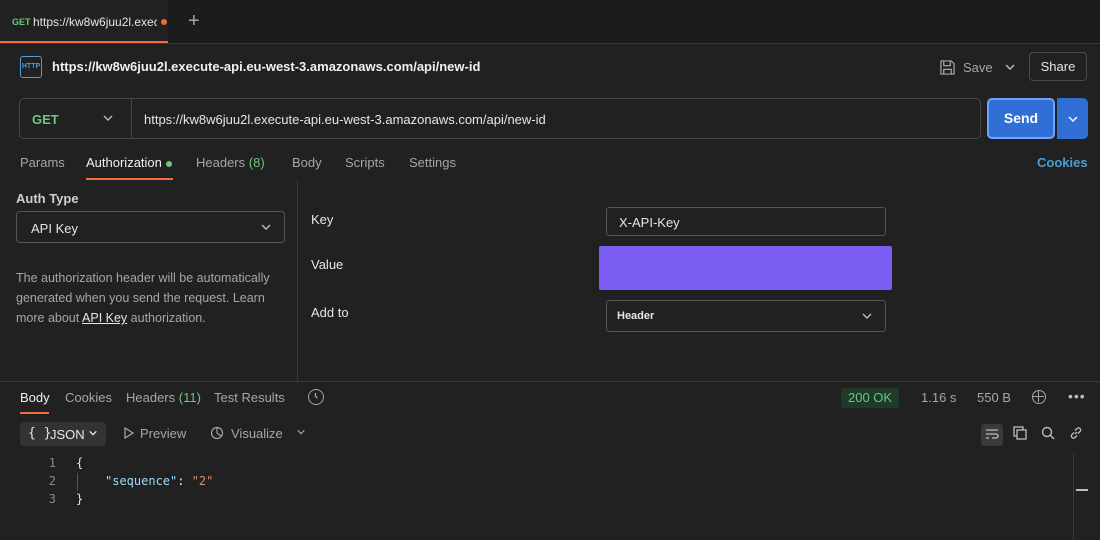 This screenshot has width=1100, height=540. I want to click on save-button: Save, so click(966, 67).